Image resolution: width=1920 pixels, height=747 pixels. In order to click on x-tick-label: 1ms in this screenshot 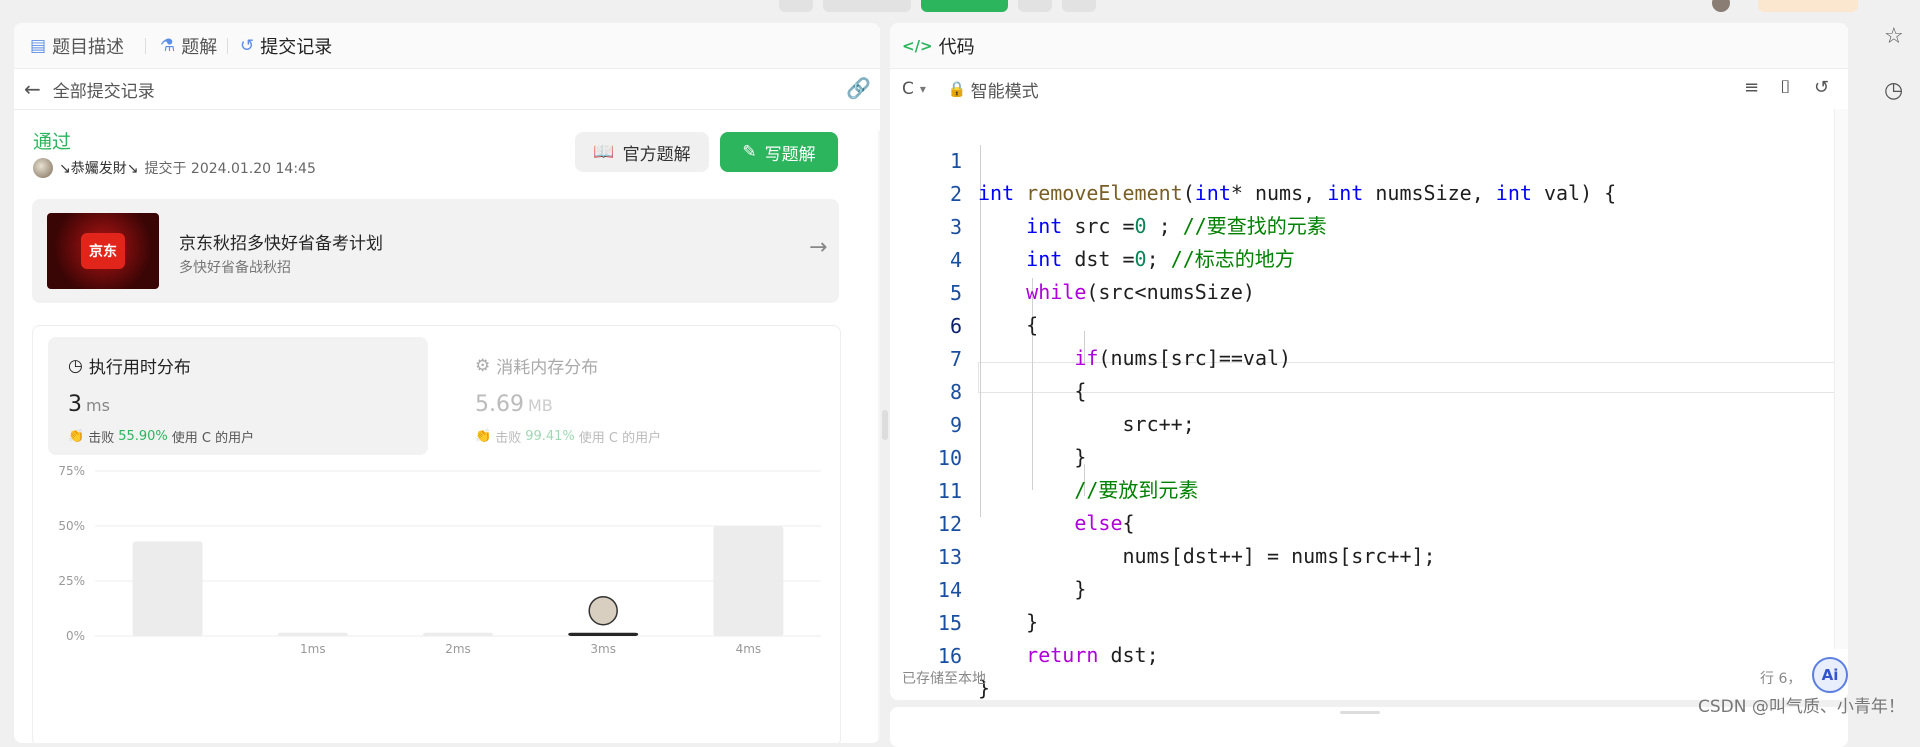, I will do `click(313, 649)`.